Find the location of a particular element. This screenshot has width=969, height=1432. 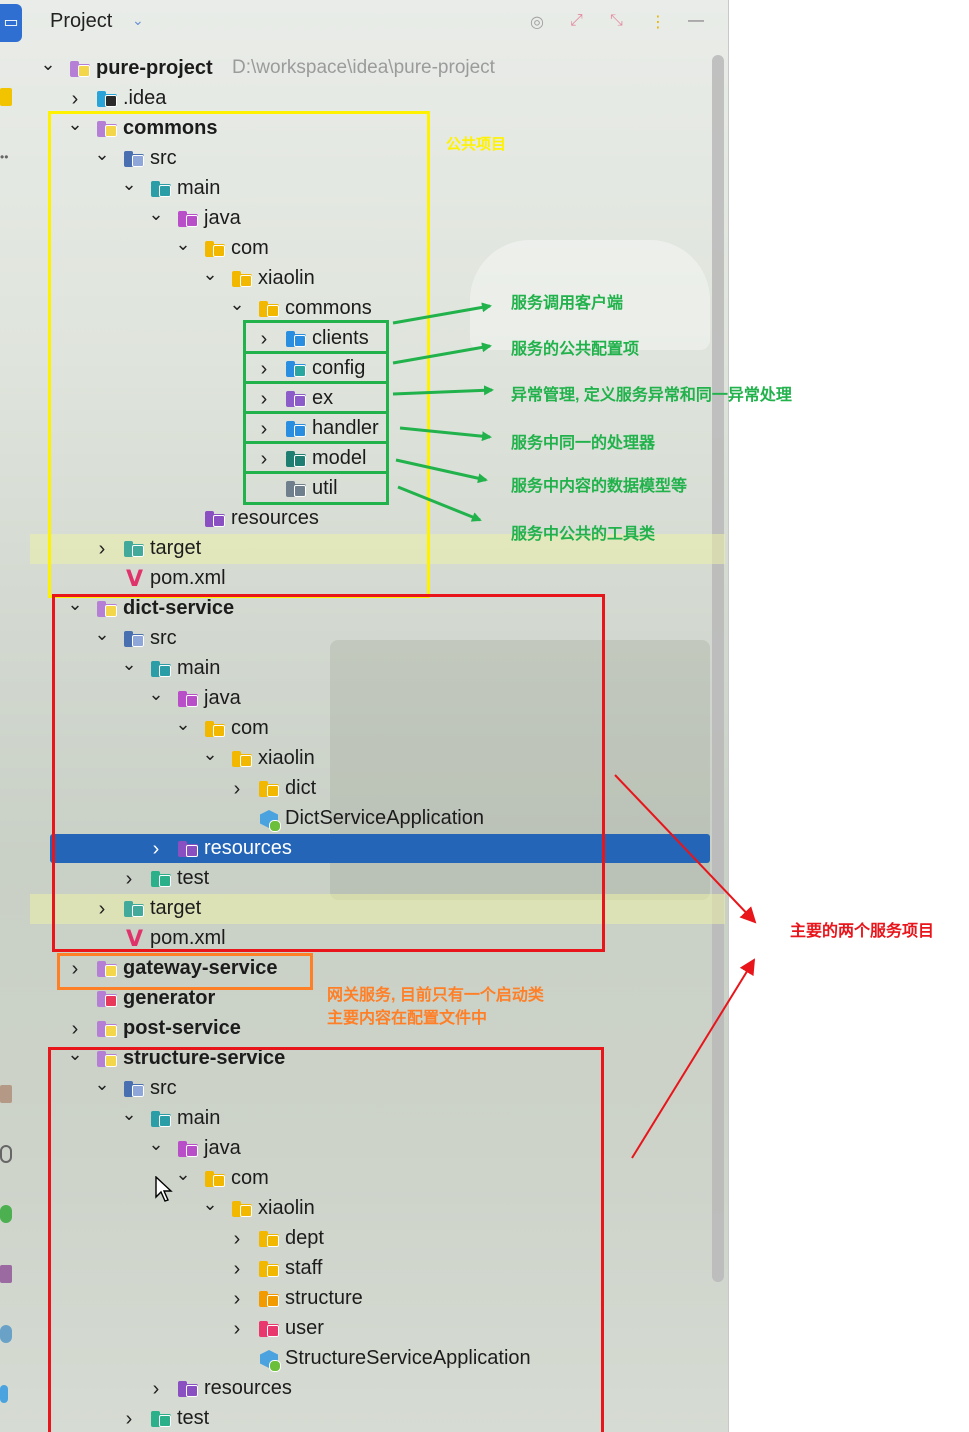

mouse-cursor-icon is located at coordinates (164, 1189).